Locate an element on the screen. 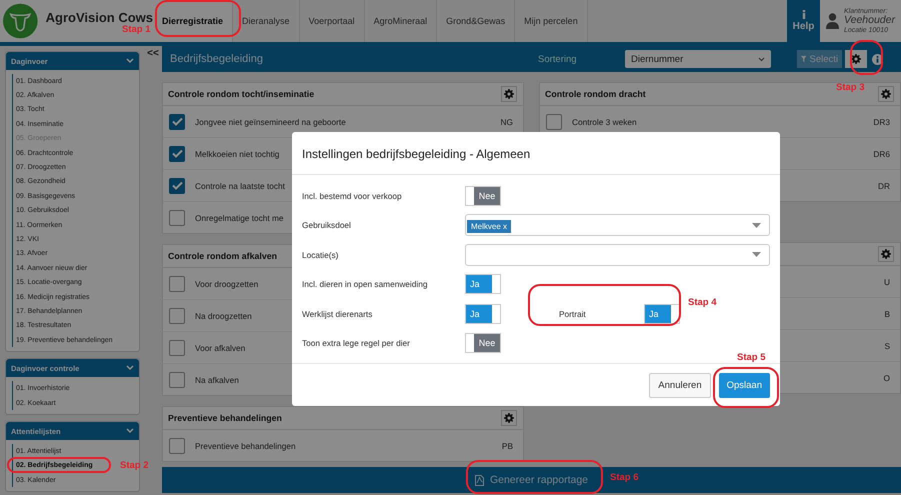  card-title: Controle rondom afkalven is located at coordinates (222, 256).